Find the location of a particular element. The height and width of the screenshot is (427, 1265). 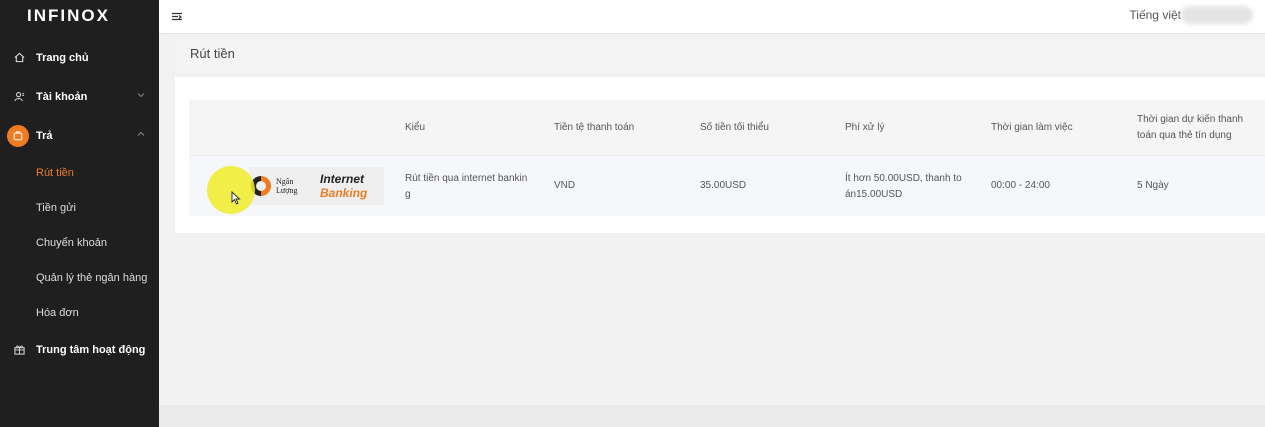

cell-fee: Ít hơn 50.00USD, thanh to án15.00USD is located at coordinates (903, 186).